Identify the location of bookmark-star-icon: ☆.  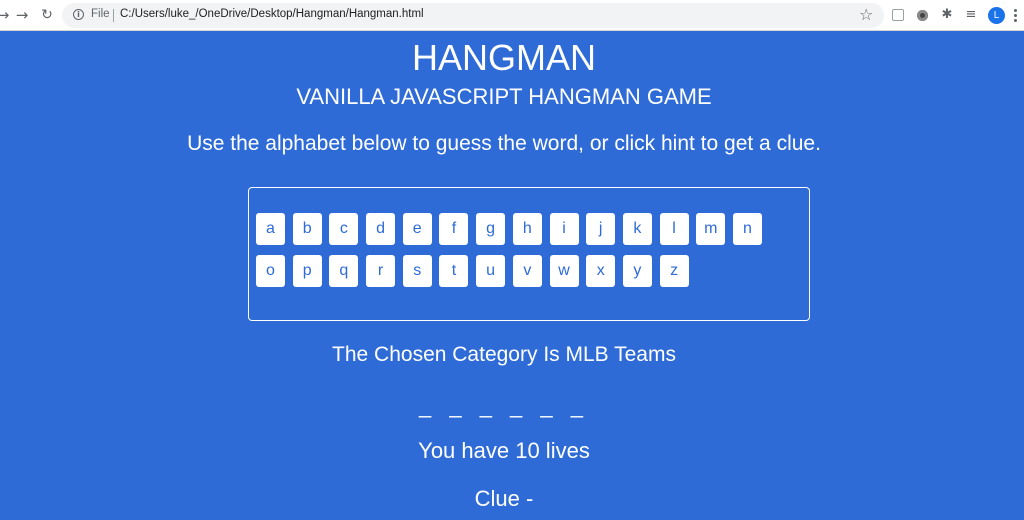
(866, 14).